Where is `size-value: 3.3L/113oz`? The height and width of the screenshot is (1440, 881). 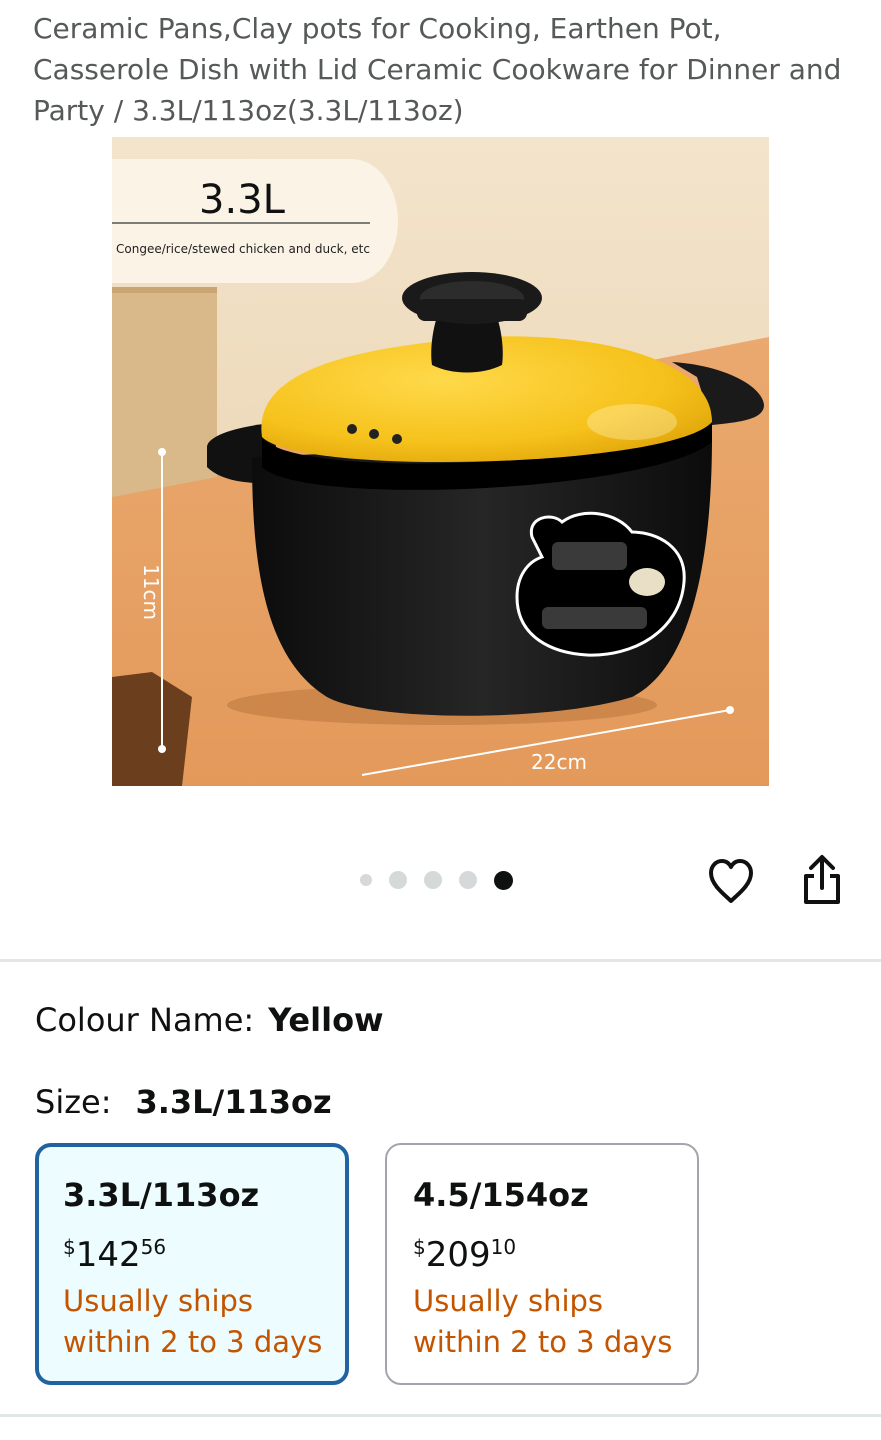
size-value: 3.3L/113oz is located at coordinates (233, 1102).